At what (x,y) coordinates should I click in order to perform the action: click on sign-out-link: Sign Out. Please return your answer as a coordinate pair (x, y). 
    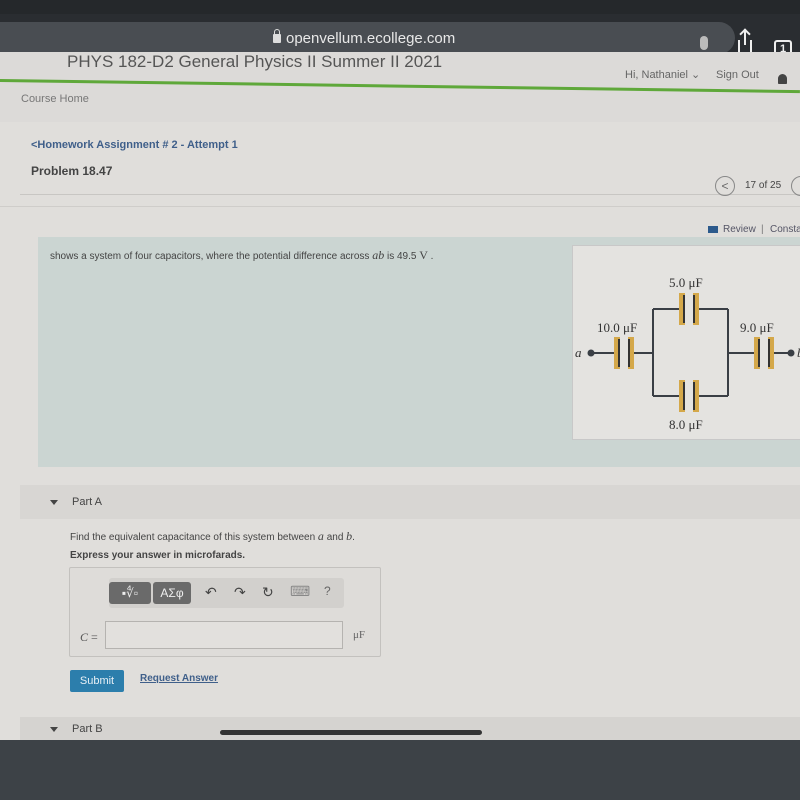
    Looking at the image, I should click on (737, 75).